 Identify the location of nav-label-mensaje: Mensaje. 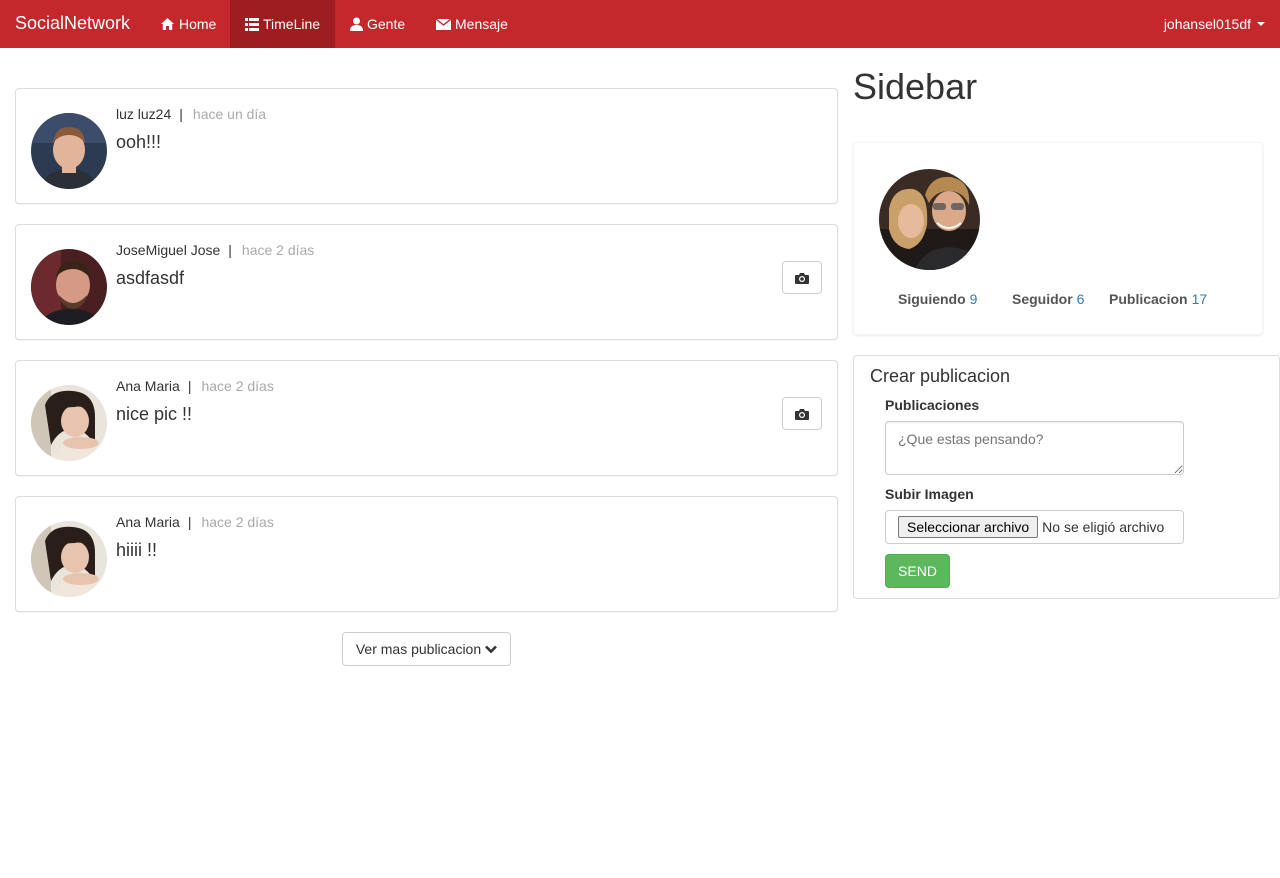
(481, 24).